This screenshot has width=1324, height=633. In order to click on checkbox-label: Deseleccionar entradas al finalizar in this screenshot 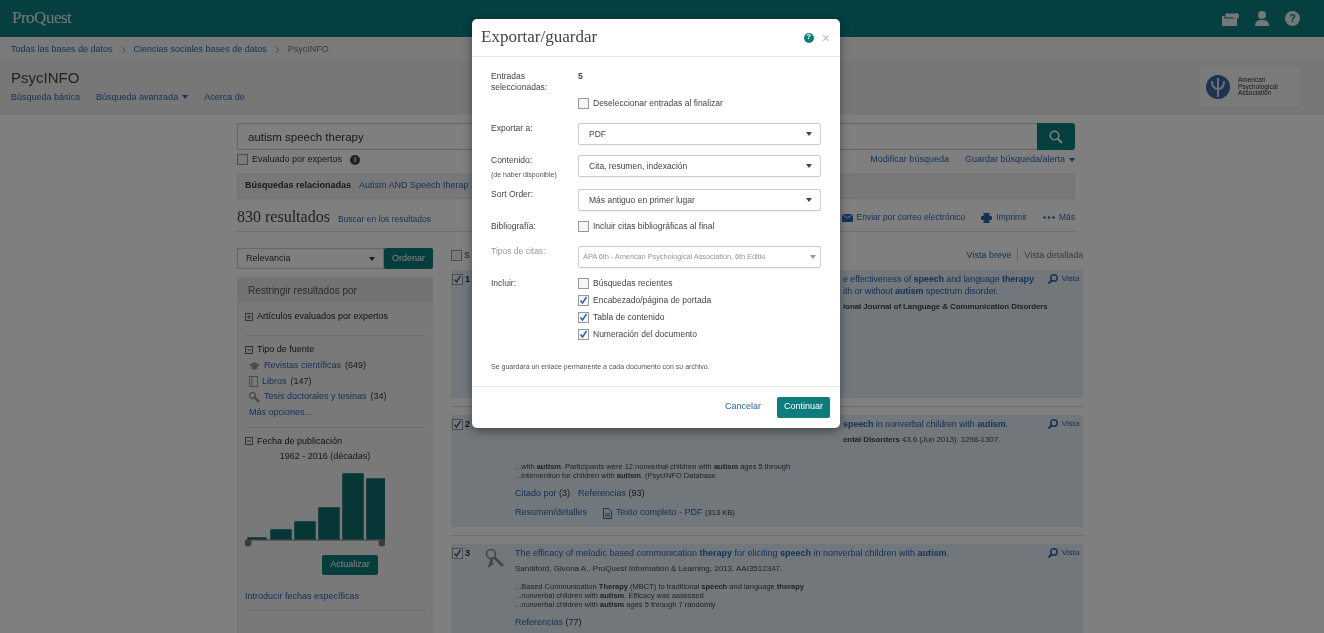, I will do `click(658, 104)`.